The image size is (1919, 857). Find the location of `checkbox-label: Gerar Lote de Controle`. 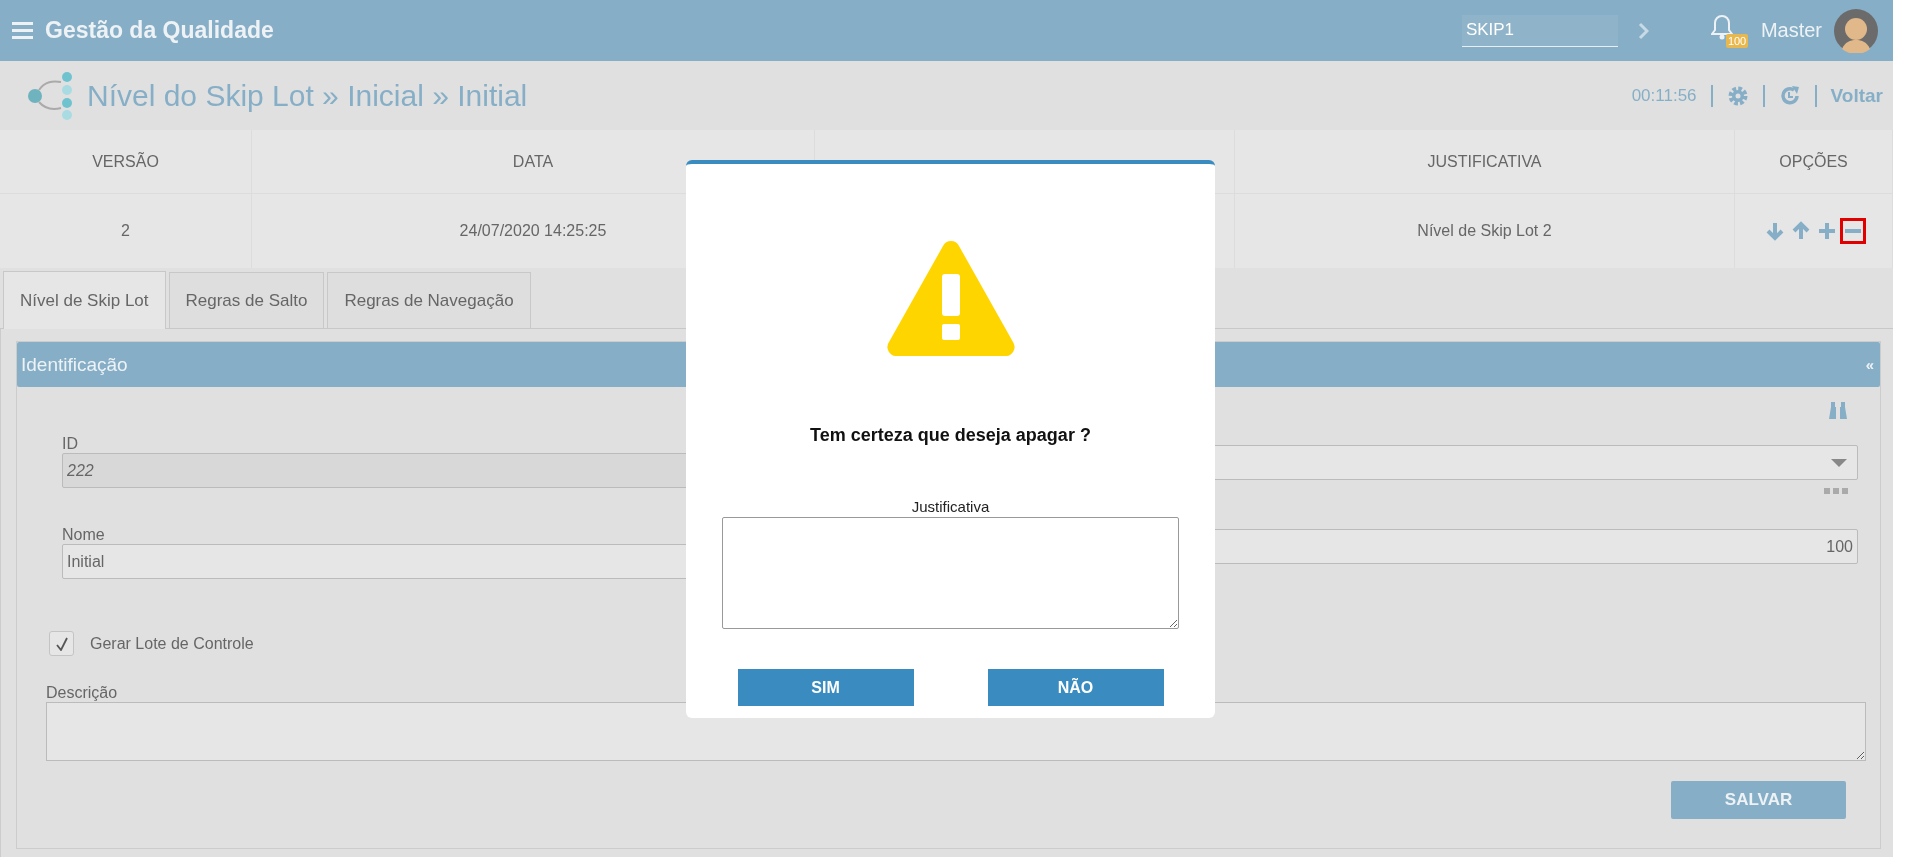

checkbox-label: Gerar Lote de Controle is located at coordinates (172, 643).